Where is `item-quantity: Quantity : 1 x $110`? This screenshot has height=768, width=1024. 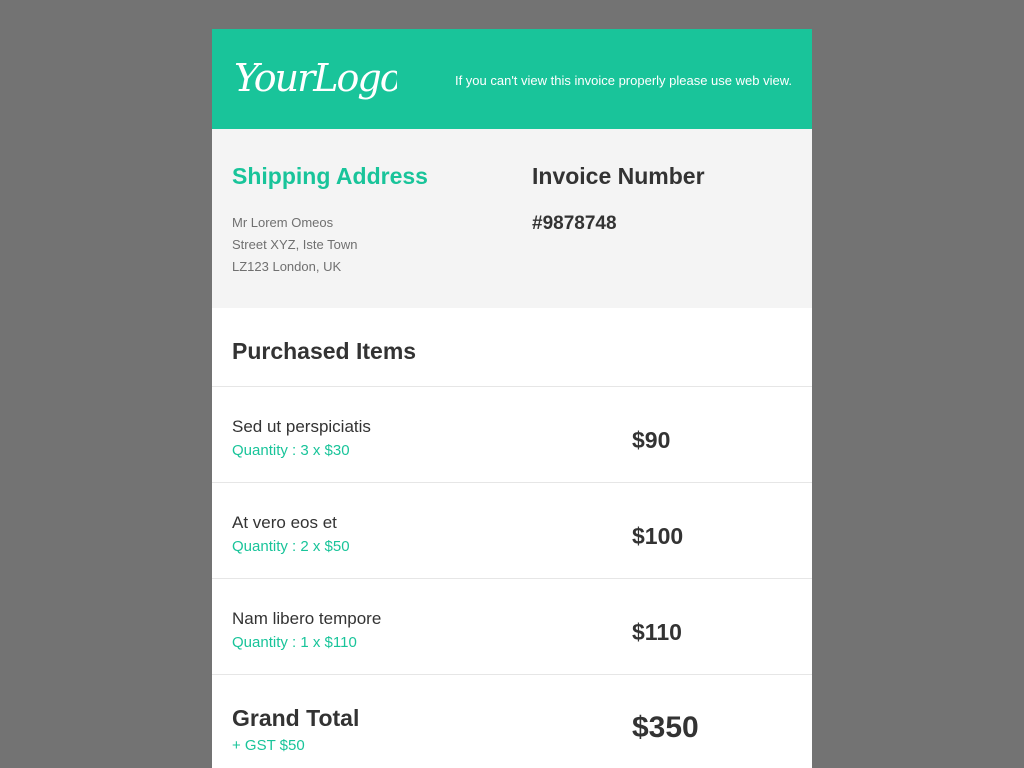
item-quantity: Quantity : 1 x $110 is located at coordinates (294, 642).